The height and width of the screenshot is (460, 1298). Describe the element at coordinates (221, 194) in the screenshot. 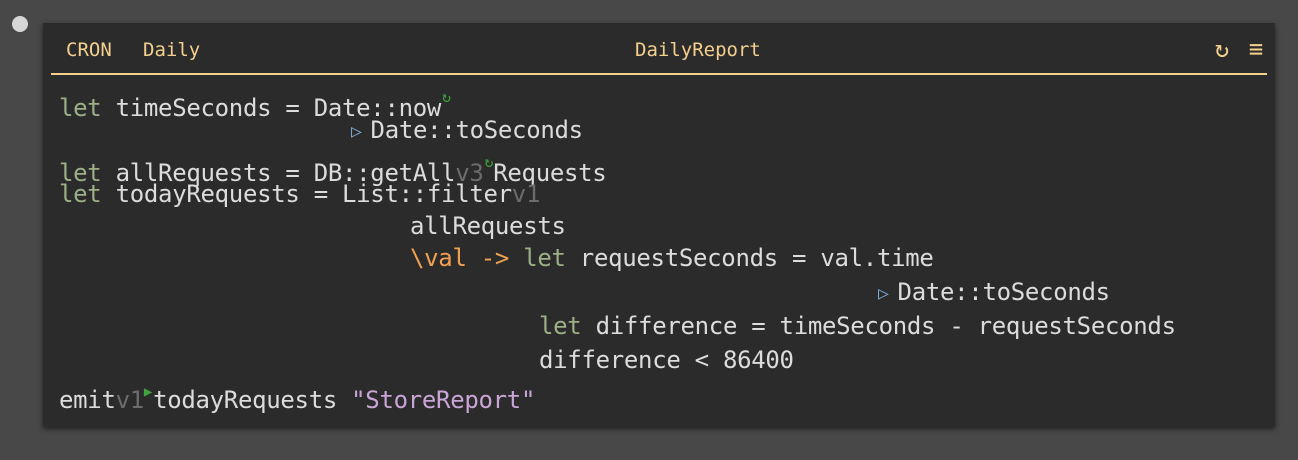

I see `variable-binding: todayRequests =` at that location.